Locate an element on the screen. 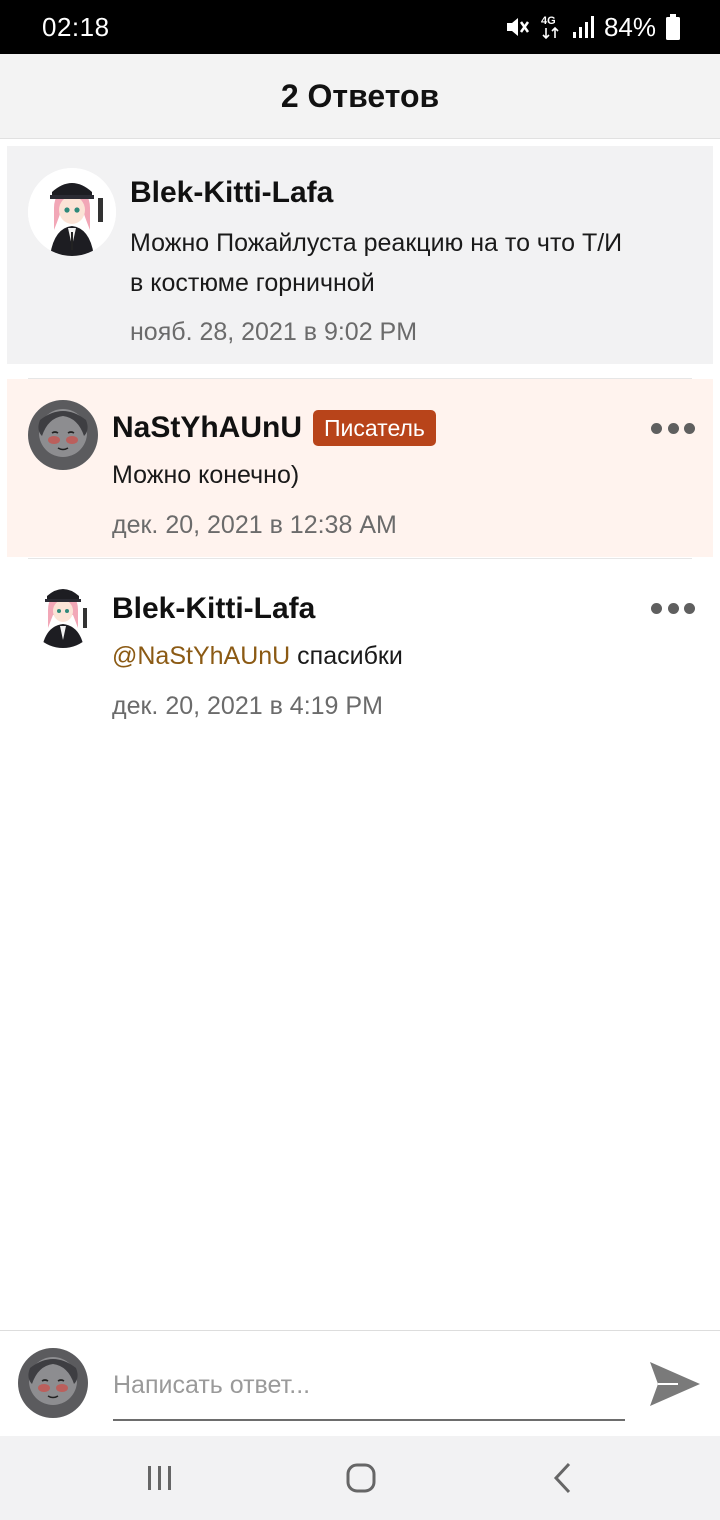 The width and height of the screenshot is (720, 1520). page-title: 2 Ответов is located at coordinates (360, 95).